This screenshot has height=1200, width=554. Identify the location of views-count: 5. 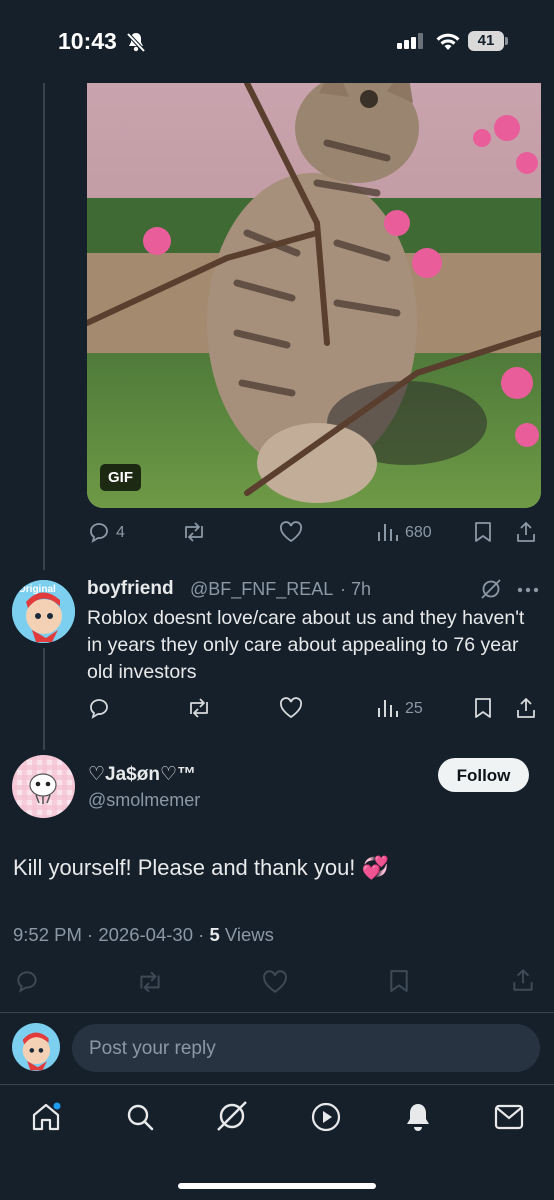
(214, 934).